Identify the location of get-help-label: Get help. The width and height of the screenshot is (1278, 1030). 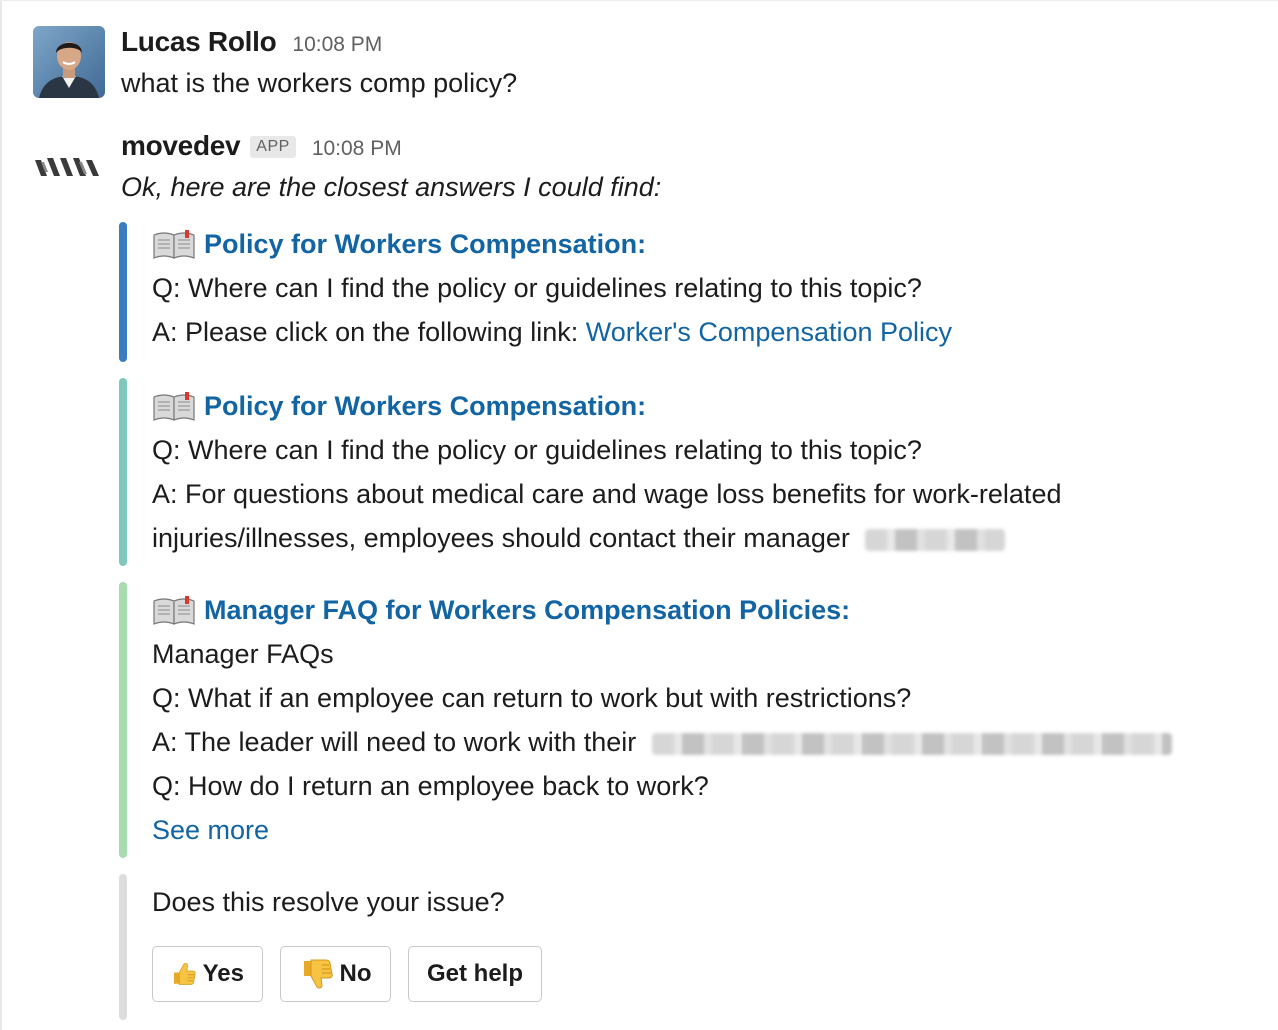
(475, 973).